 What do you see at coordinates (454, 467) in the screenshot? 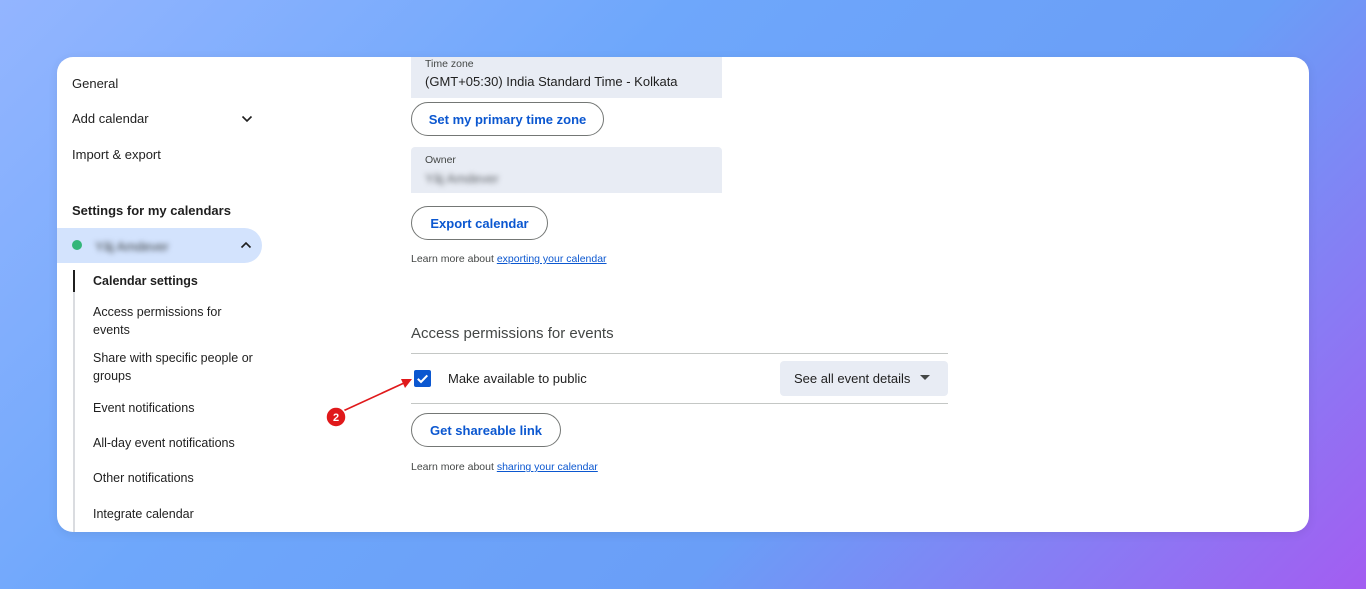
I see `share-learn-more-prefix: Learn more about` at bounding box center [454, 467].